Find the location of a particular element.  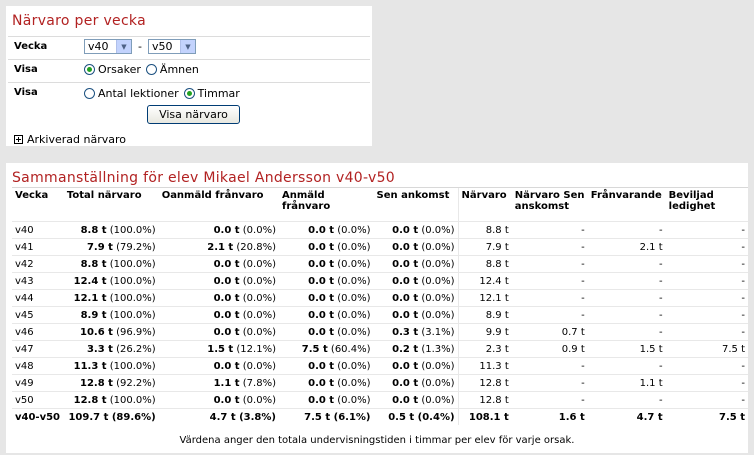

show-unit-row: Visa Antal lektioner Timmar is located at coordinates (189, 92).